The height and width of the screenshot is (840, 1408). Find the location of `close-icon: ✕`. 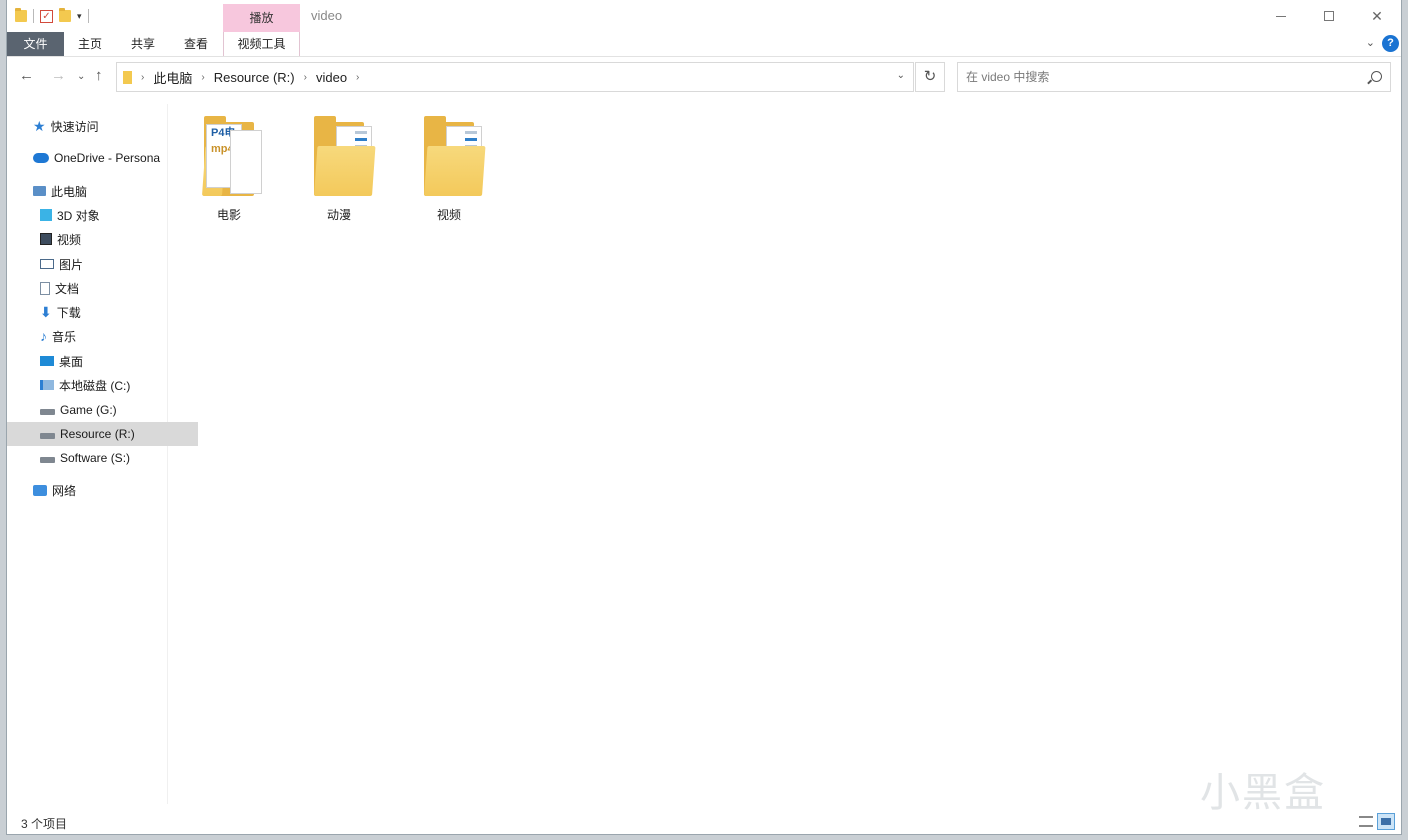

close-icon: ✕ is located at coordinates (1377, 15).